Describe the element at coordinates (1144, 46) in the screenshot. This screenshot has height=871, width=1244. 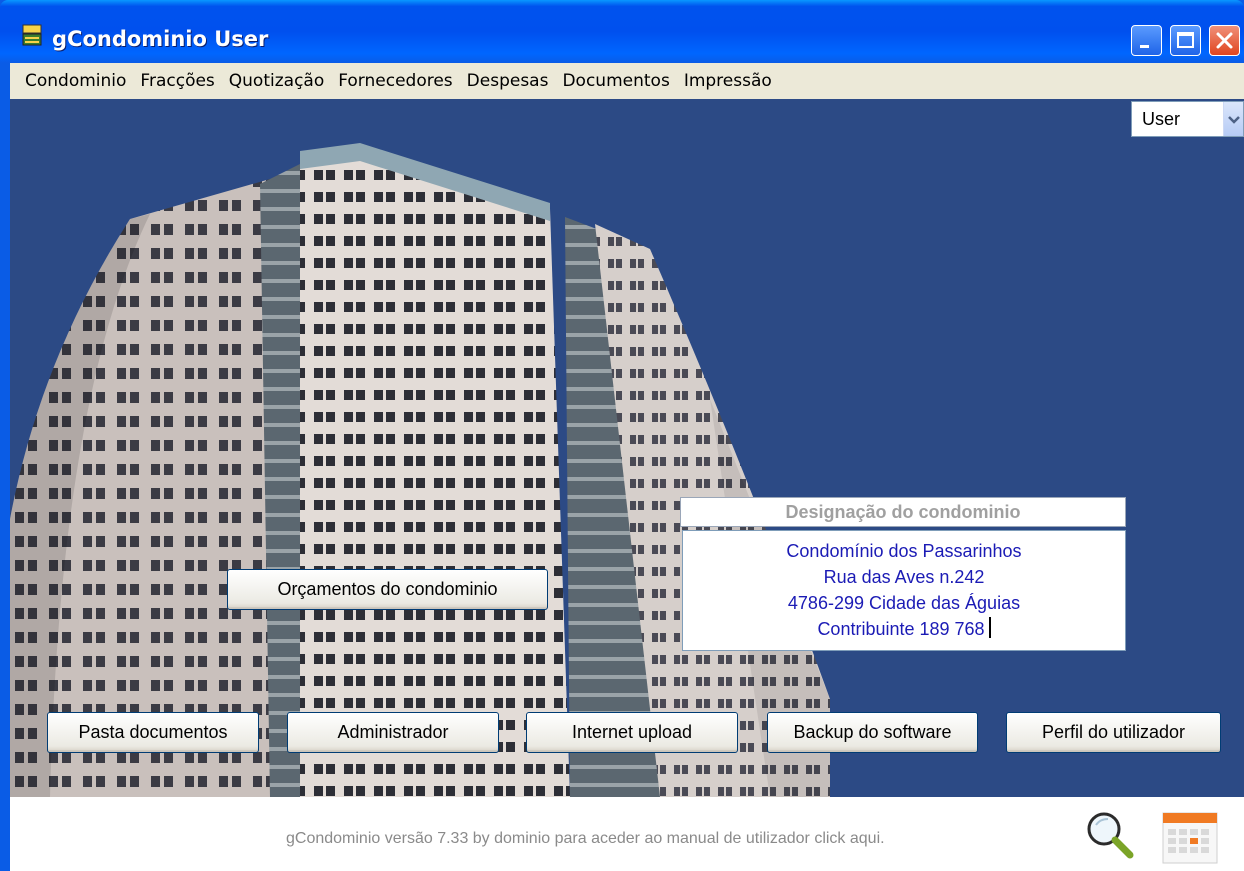
I see `minimize-icon` at that location.